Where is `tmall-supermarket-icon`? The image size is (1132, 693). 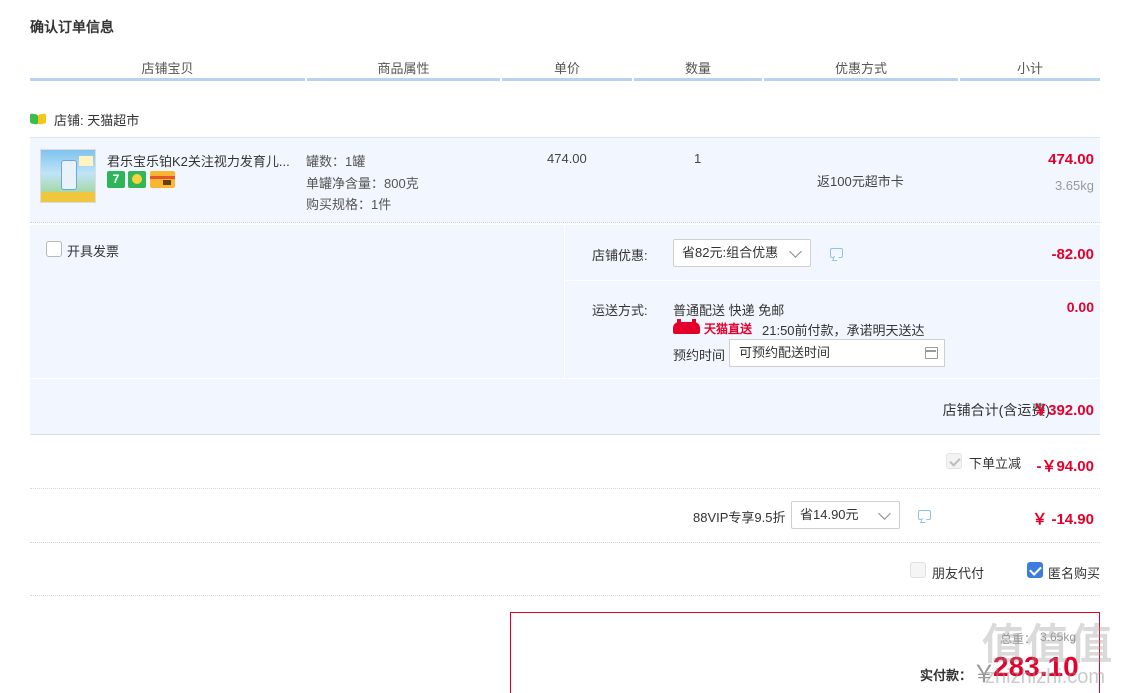 tmall-supermarket-icon is located at coordinates (38, 119).